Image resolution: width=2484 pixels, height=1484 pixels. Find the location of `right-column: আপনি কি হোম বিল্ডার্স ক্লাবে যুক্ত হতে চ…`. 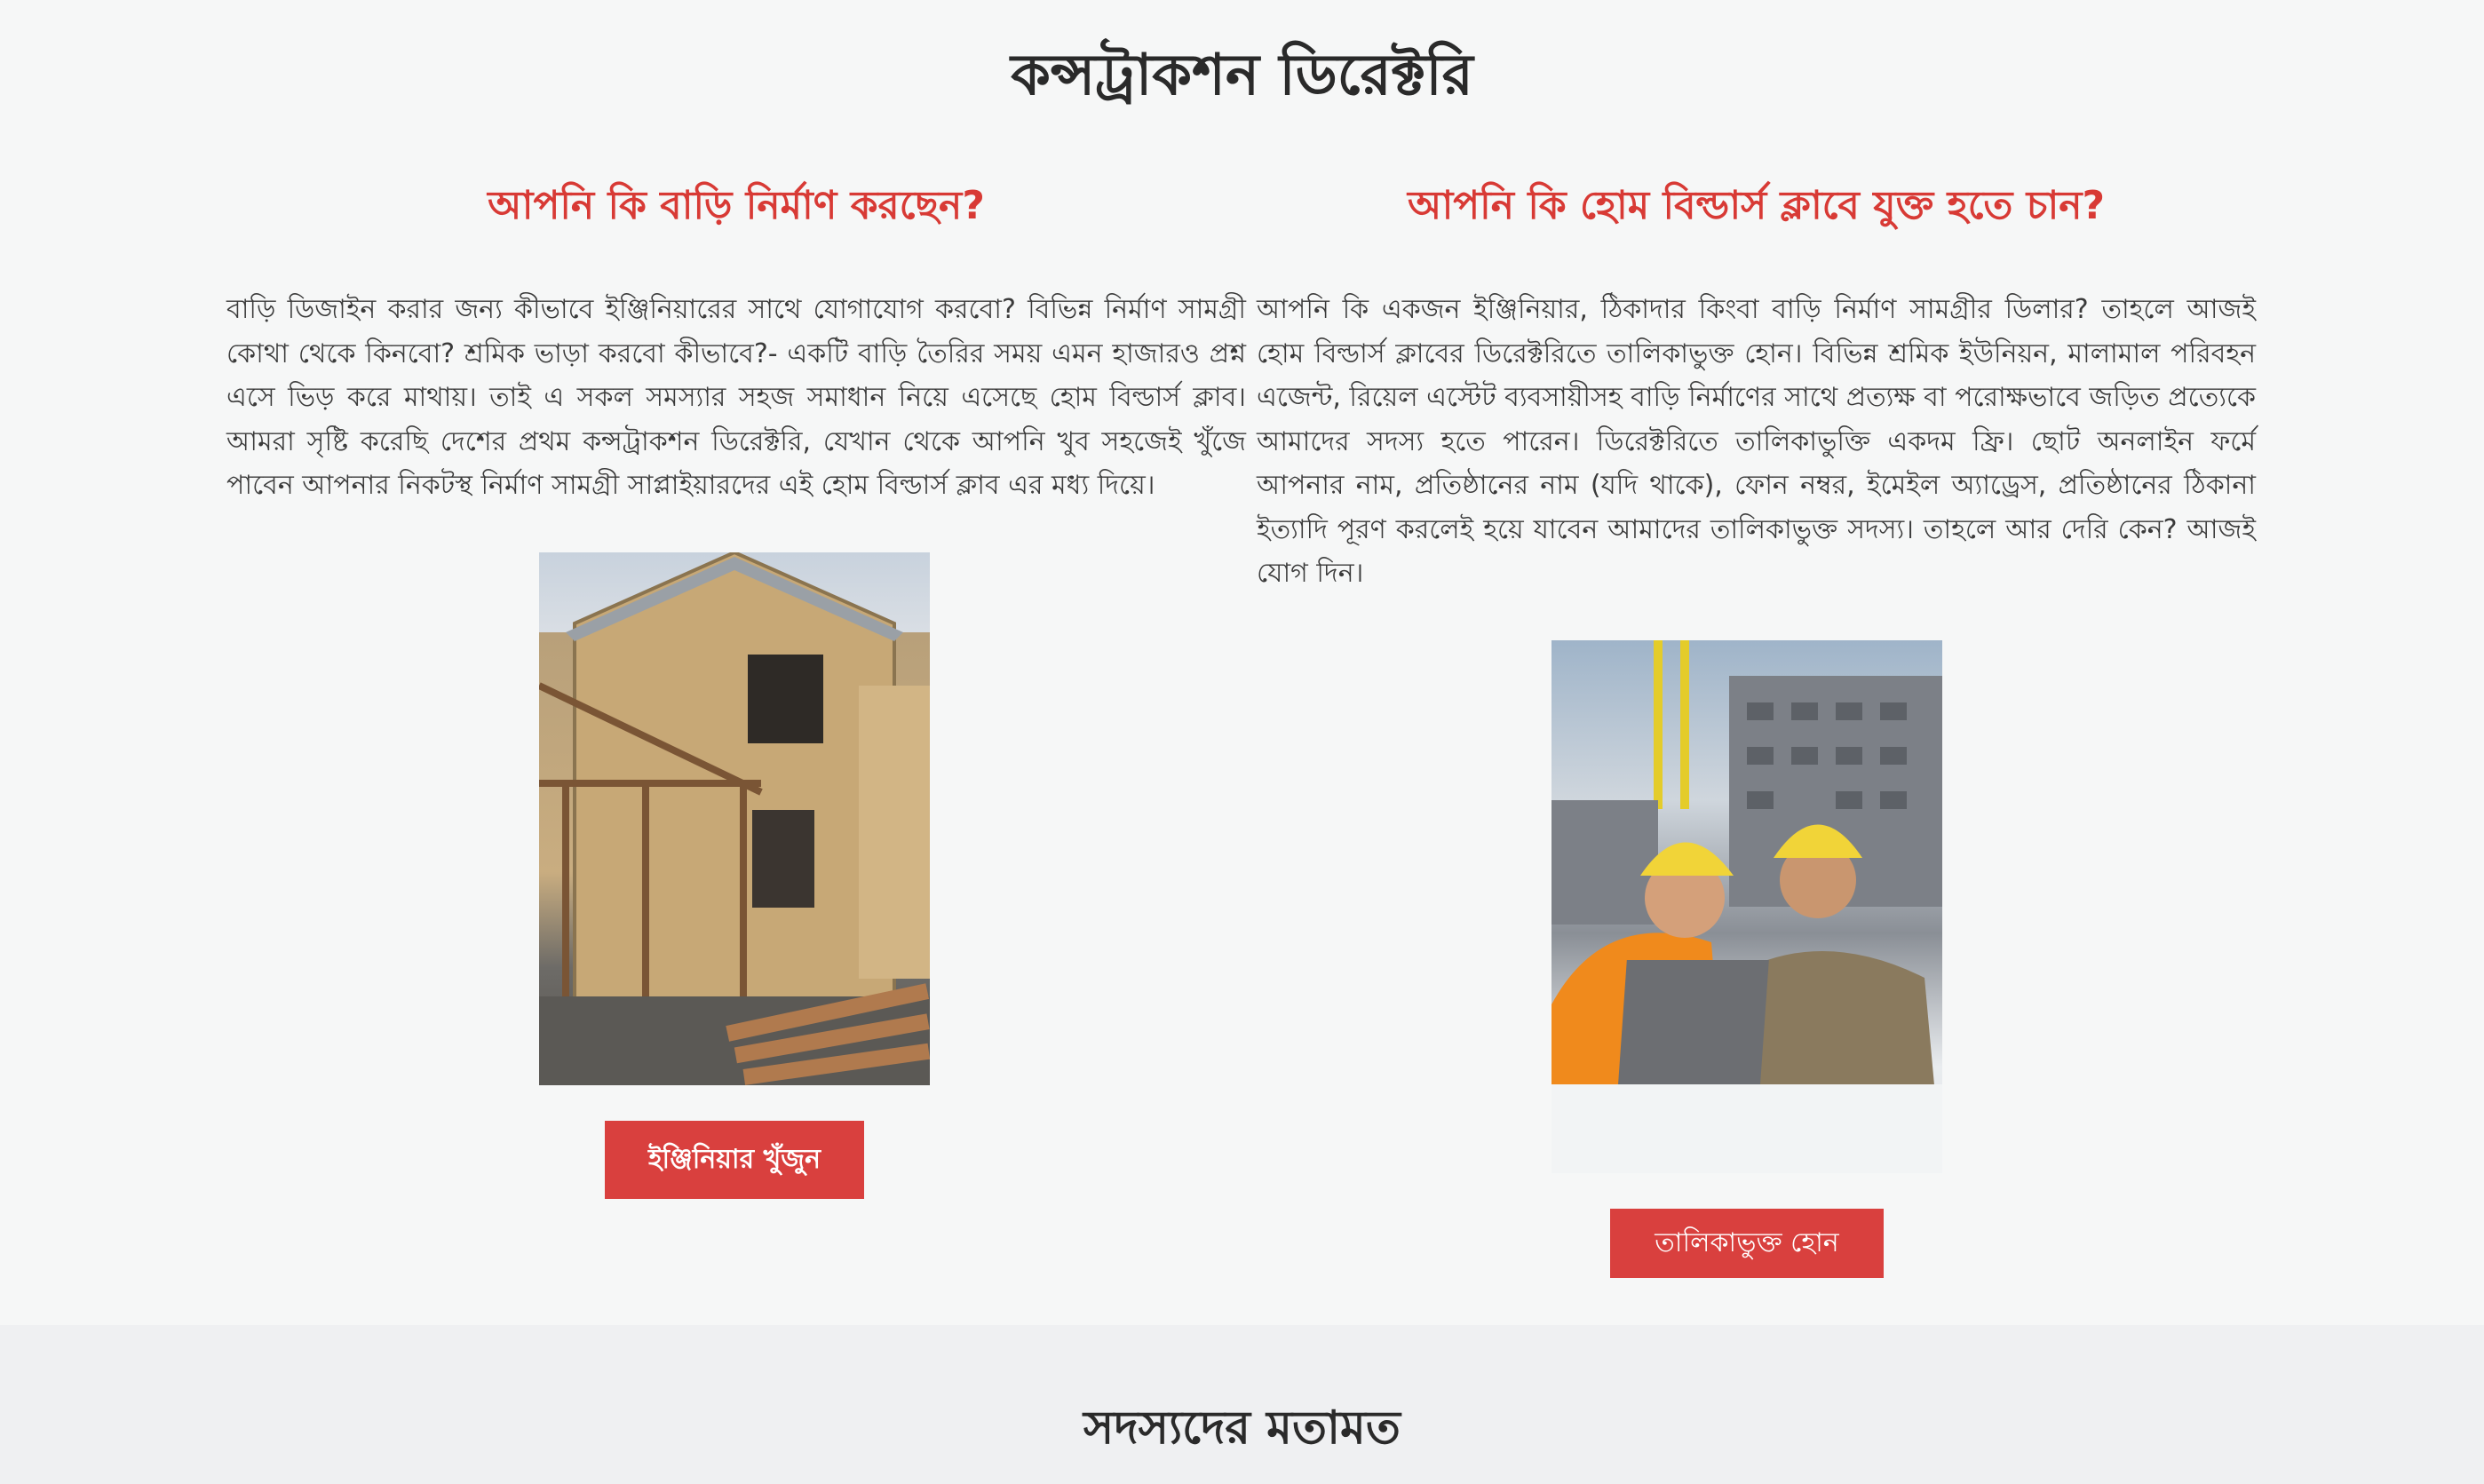

right-column: আপনি কি হোম বিল্ডার্স ক্লাবে যুক্ত হতে চ… is located at coordinates (1756, 384).